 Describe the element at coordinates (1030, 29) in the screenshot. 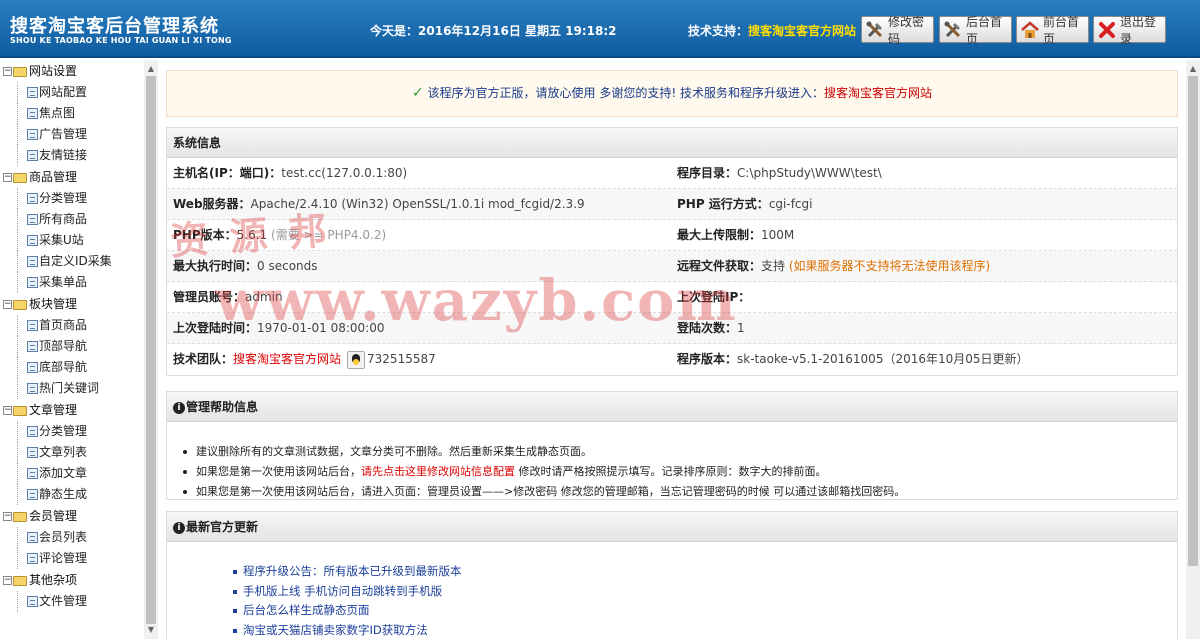

I see `home-icon` at that location.